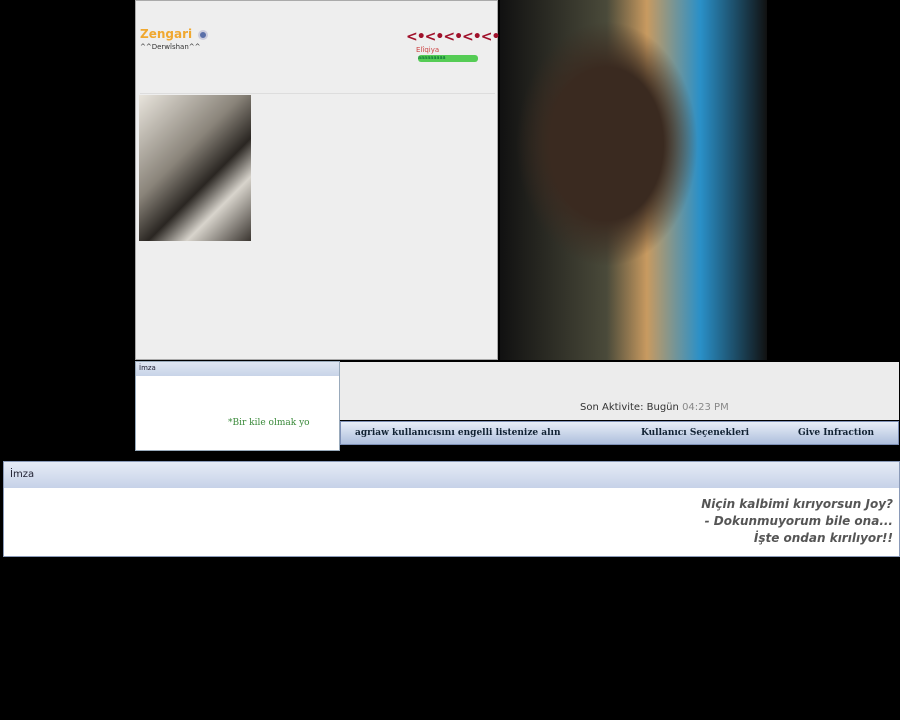 This screenshot has width=900, height=720. What do you see at coordinates (662, 407) in the screenshot?
I see `last-activity-day: Bugün` at bounding box center [662, 407].